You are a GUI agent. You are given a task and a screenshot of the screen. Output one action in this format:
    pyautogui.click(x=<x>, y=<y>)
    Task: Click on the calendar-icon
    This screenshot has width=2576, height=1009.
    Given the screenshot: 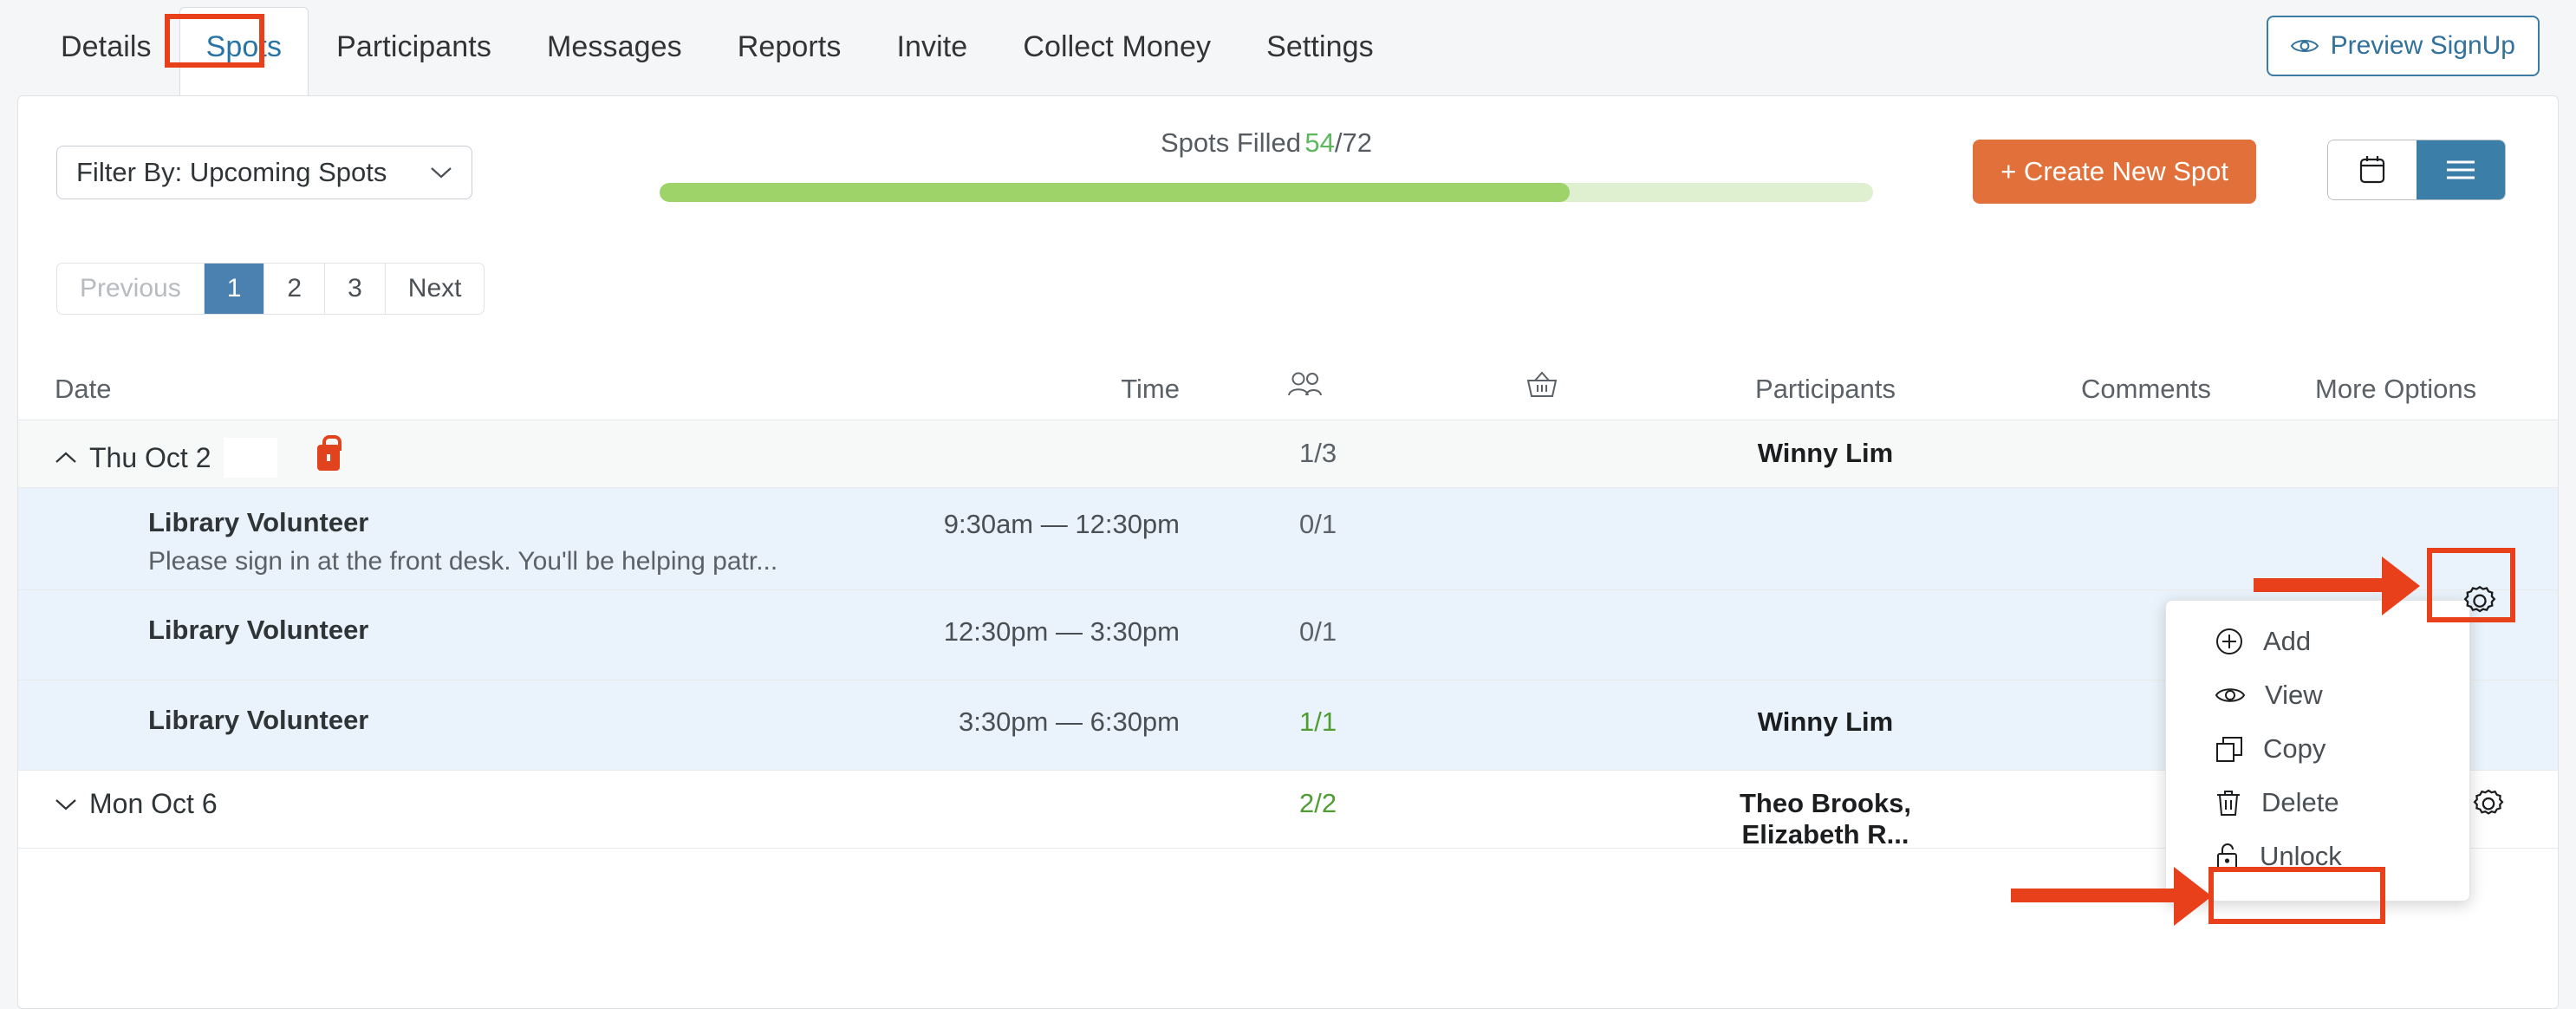 What is the action you would take?
    pyautogui.click(x=2372, y=170)
    